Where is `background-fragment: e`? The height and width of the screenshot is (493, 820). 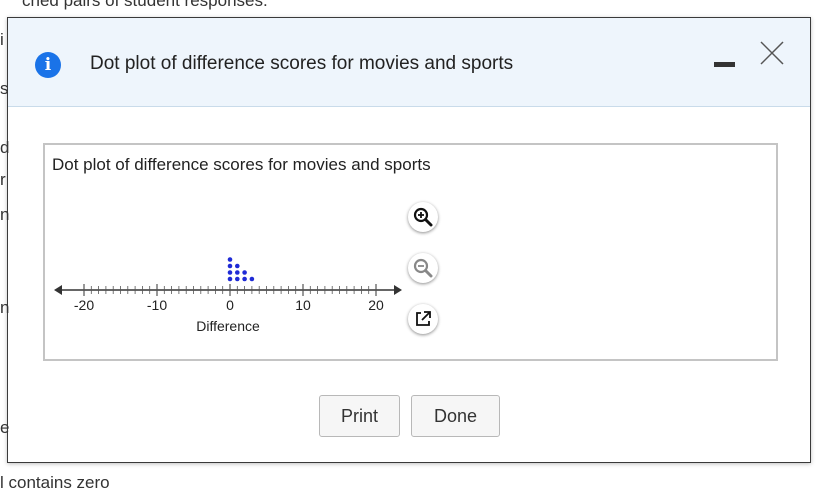 background-fragment: e is located at coordinates (5, 427).